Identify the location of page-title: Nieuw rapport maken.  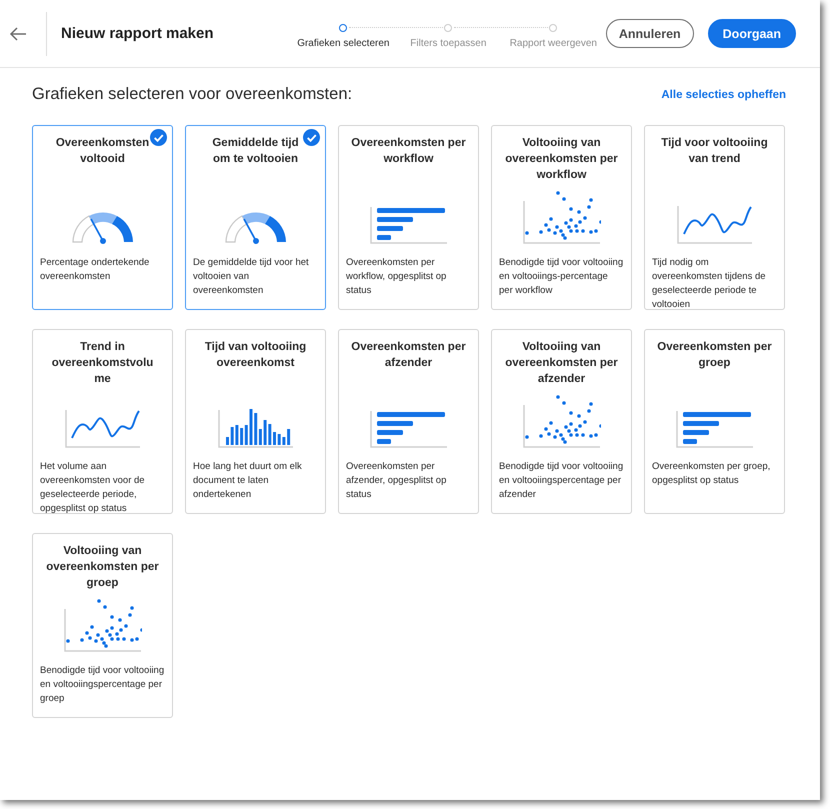
(137, 33).